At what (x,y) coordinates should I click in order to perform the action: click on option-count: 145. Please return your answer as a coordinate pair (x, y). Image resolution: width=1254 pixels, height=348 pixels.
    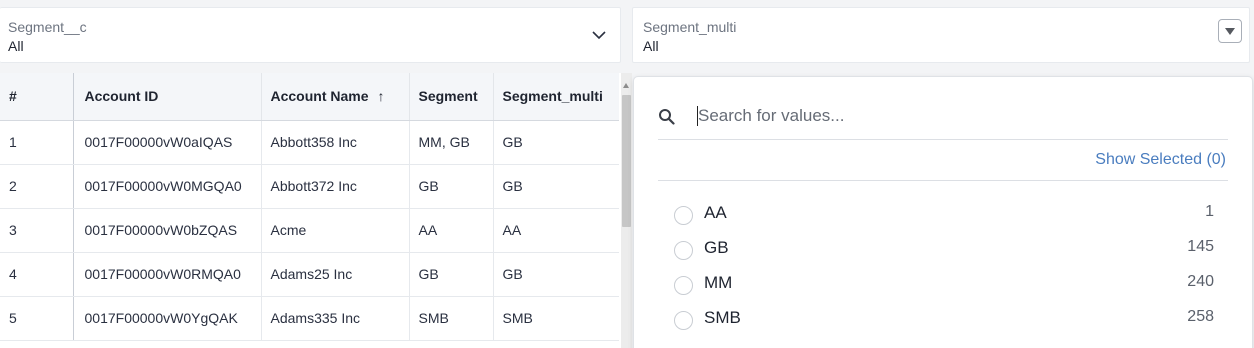
    Looking at the image, I should click on (1200, 246).